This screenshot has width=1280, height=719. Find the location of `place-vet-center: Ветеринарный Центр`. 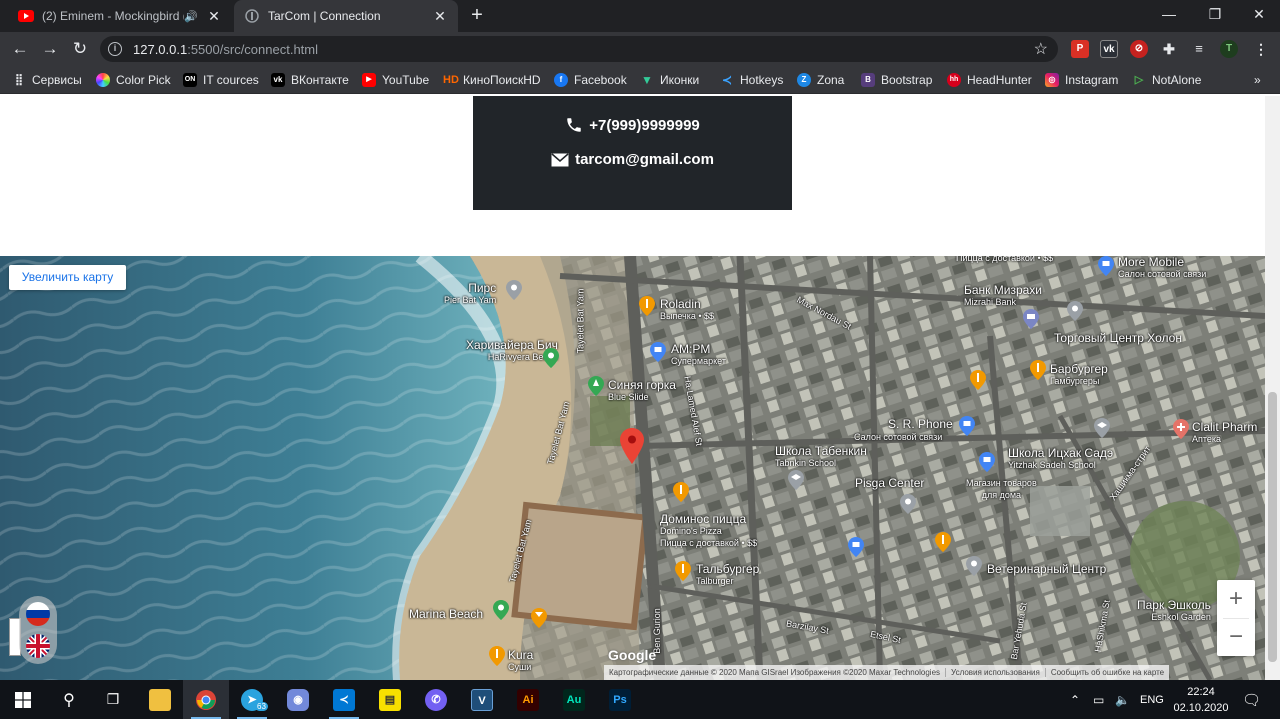

place-vet-center: Ветеринарный Центр is located at coordinates (1046, 569).